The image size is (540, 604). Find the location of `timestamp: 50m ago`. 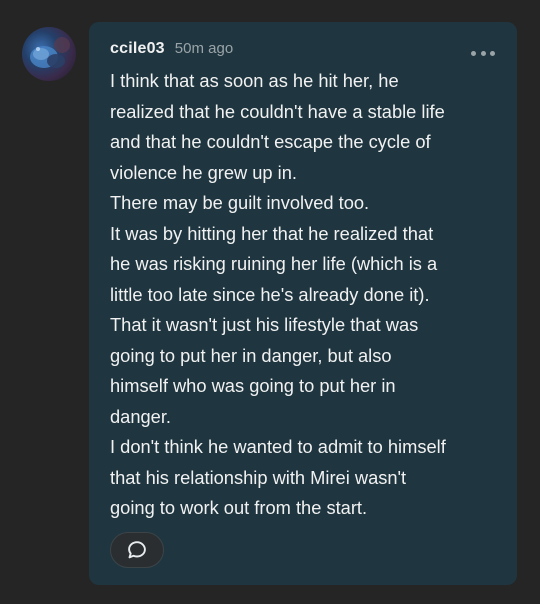

timestamp: 50m ago is located at coordinates (204, 48).